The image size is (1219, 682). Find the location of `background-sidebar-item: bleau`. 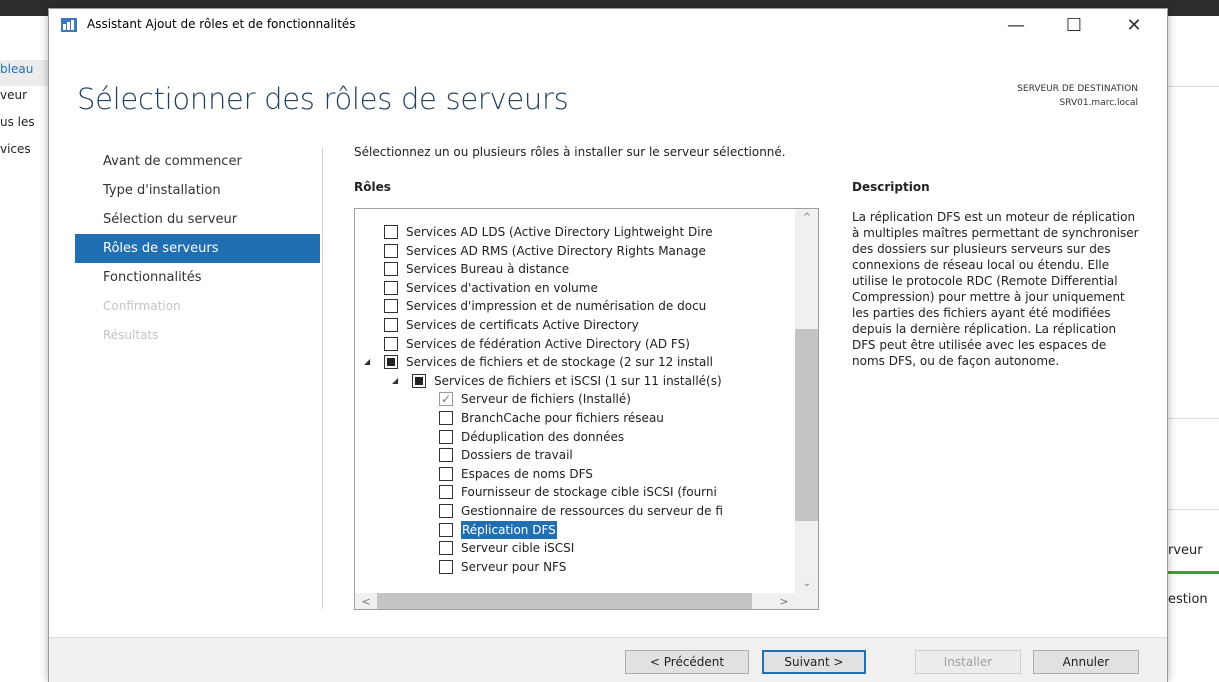

background-sidebar-item: bleau is located at coordinates (24, 69).